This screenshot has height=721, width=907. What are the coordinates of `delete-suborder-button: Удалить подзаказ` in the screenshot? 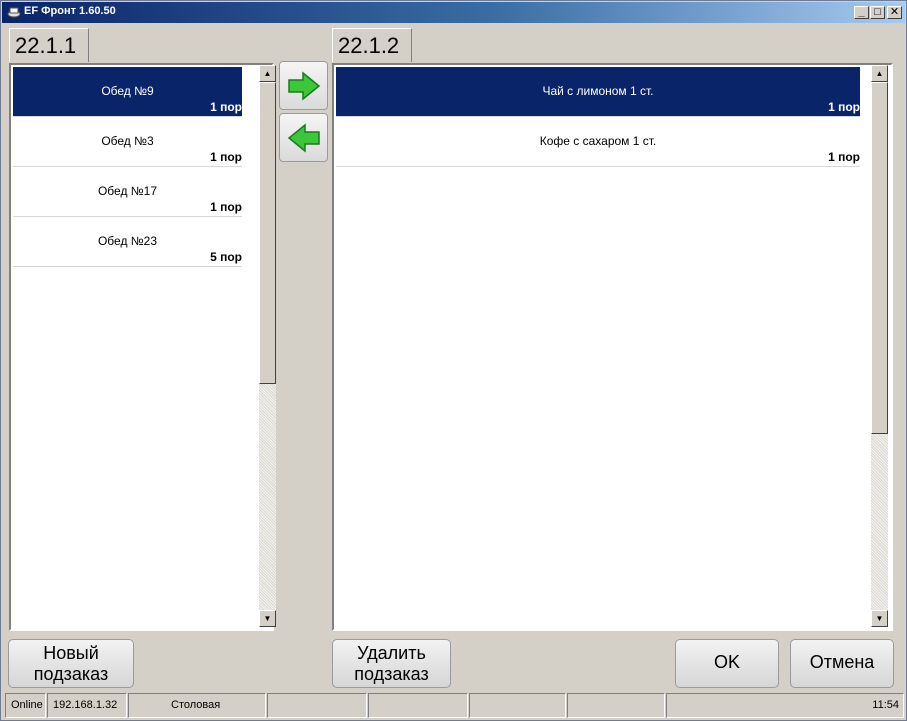 It's located at (391, 663).